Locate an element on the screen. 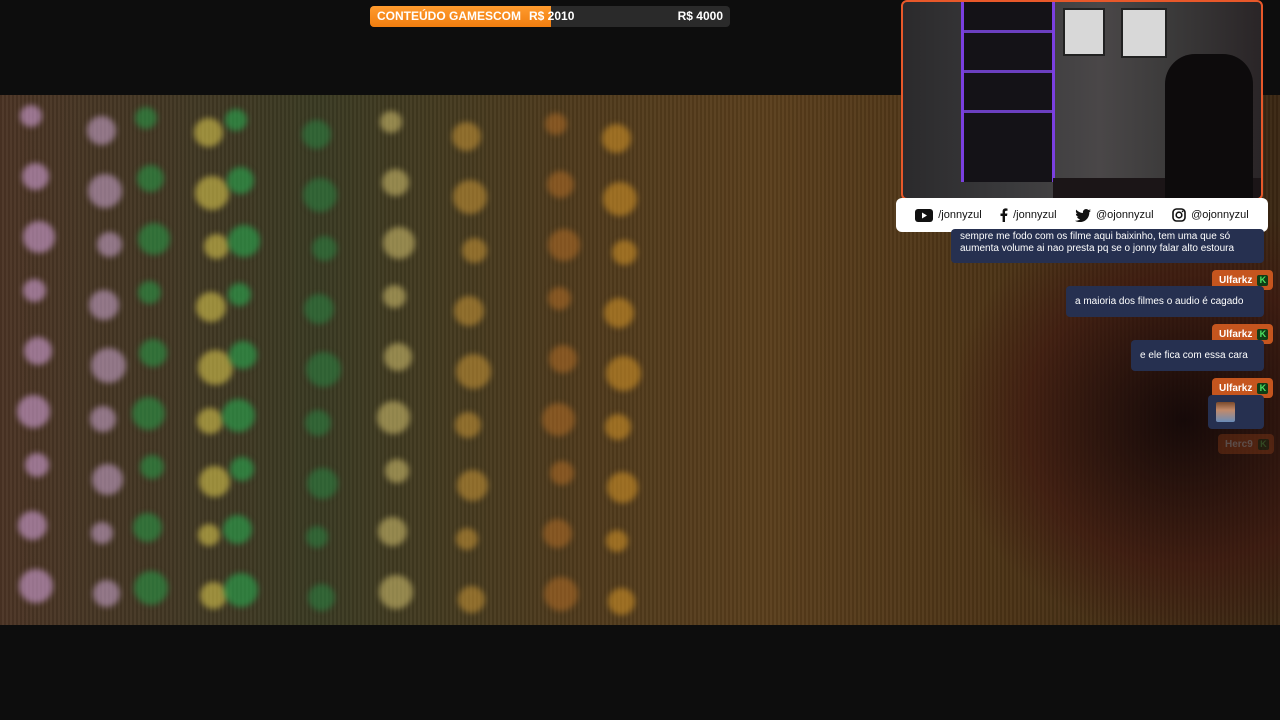  twitter-handle: @ojonnyzul is located at coordinates (1124, 215).